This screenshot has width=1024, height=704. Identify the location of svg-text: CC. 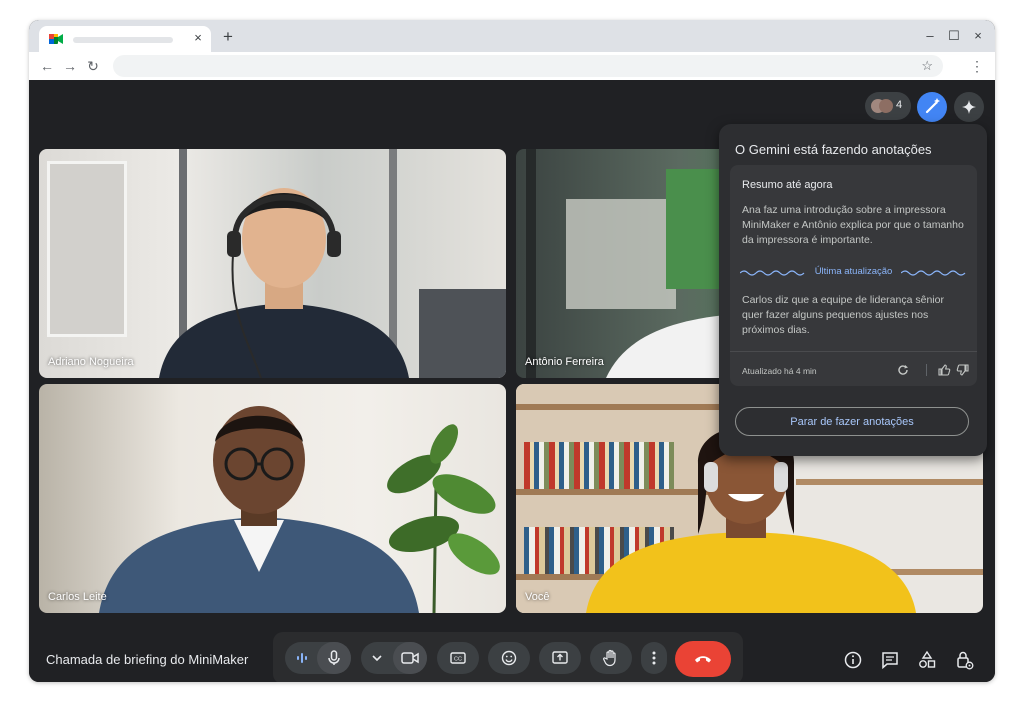
(458, 660).